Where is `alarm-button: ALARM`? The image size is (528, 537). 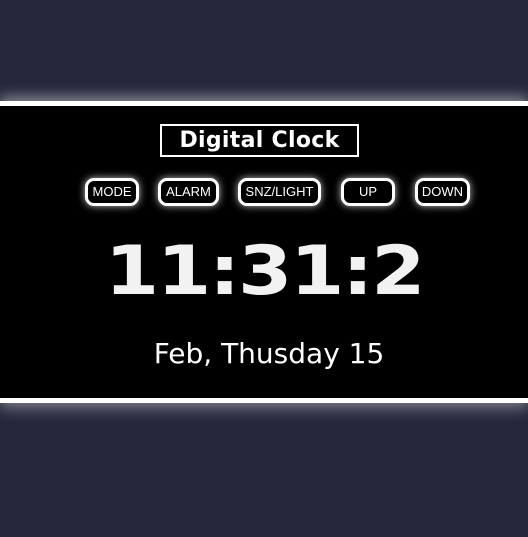 alarm-button: ALARM is located at coordinates (188, 192).